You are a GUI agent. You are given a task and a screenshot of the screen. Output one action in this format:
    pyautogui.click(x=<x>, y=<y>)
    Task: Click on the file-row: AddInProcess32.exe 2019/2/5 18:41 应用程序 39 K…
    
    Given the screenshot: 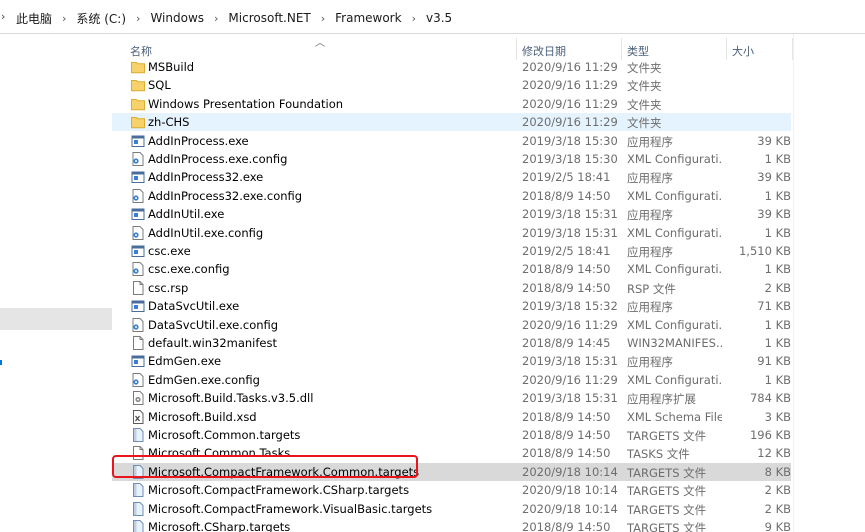 What is the action you would take?
    pyautogui.click(x=451, y=177)
    